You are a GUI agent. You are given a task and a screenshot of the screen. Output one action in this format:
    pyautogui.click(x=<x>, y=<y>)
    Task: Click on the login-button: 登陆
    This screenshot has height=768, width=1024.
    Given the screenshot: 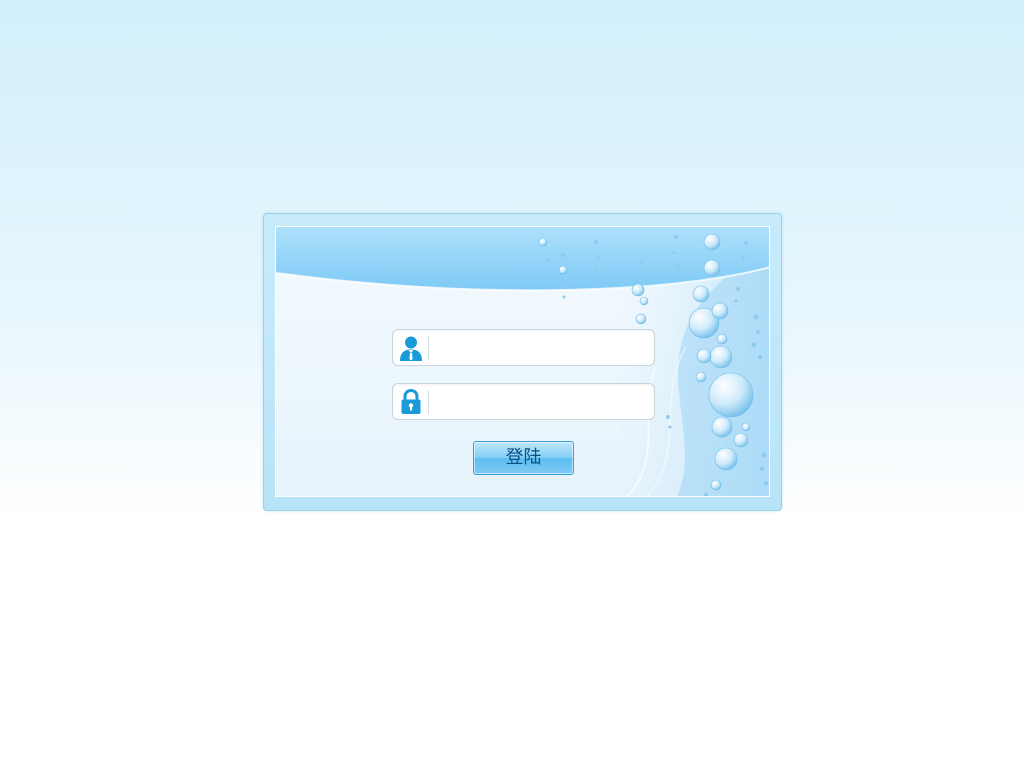 What is the action you would take?
    pyautogui.click(x=523, y=458)
    